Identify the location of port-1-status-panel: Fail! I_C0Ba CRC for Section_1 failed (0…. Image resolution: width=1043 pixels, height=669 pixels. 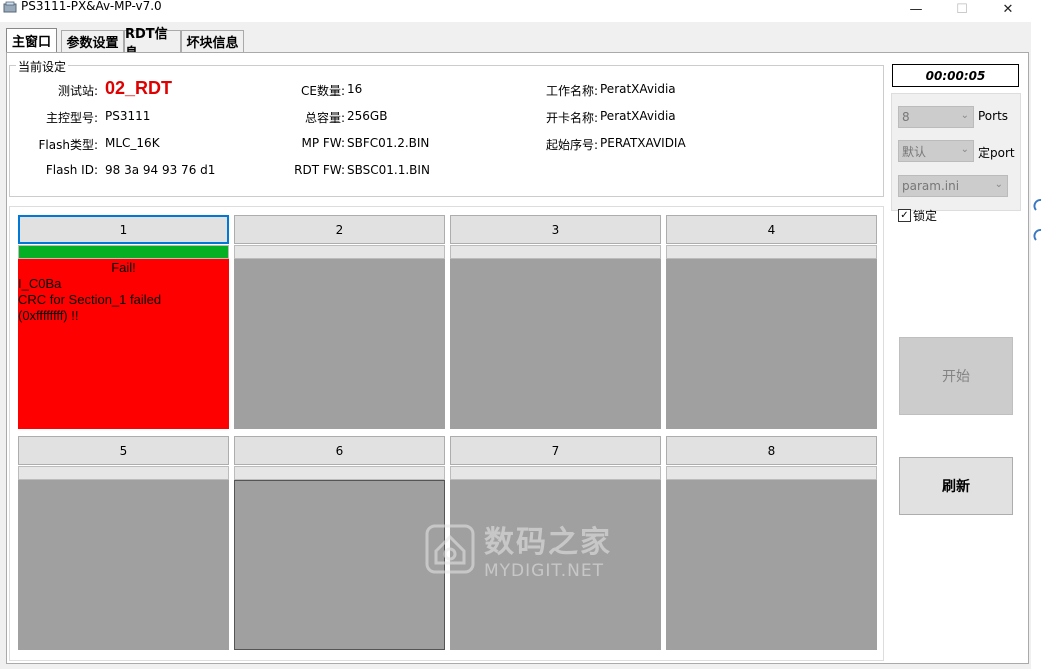
(123, 344).